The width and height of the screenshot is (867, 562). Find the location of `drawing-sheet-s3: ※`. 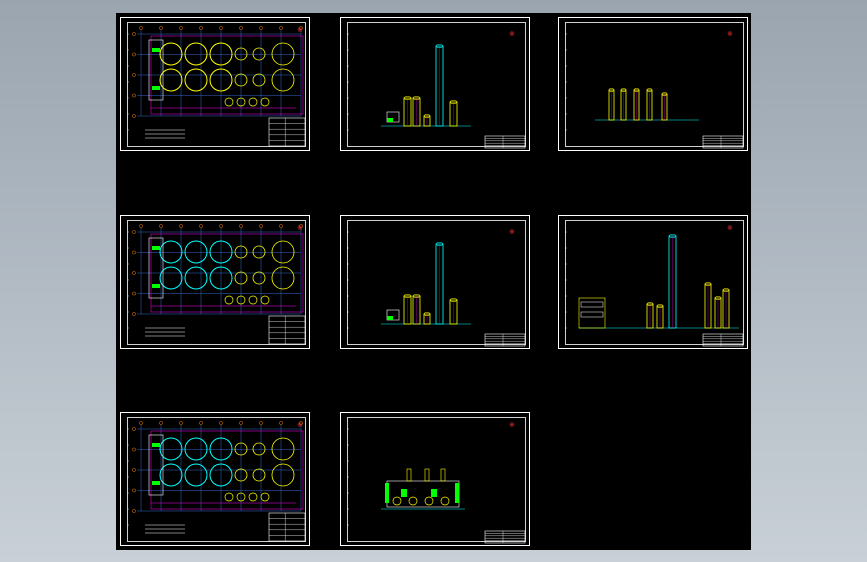

drawing-sheet-s3: ※ is located at coordinates (653, 84).